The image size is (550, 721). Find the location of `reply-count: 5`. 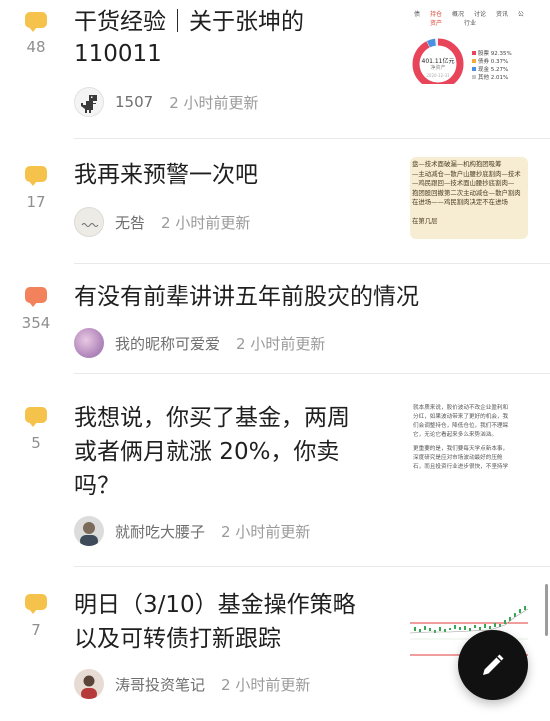

reply-count: 5 is located at coordinates (36, 443).